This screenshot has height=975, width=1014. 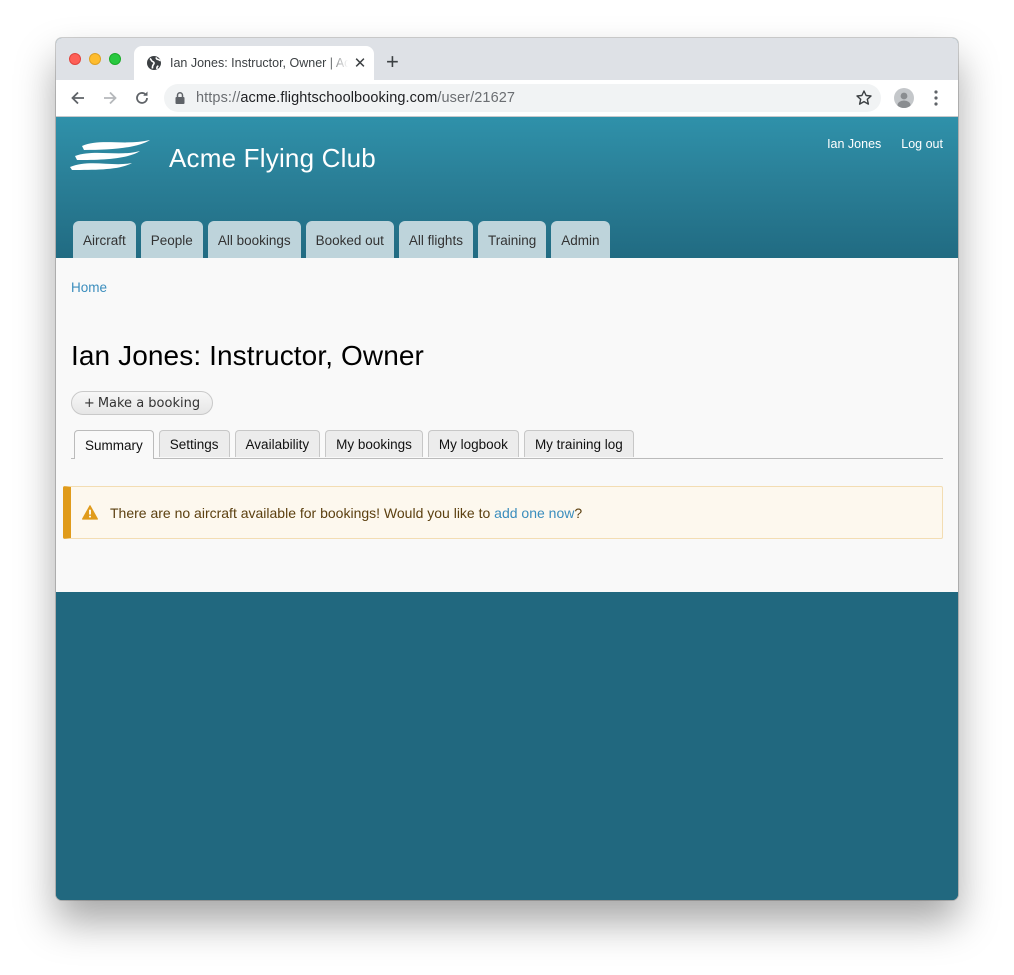 What do you see at coordinates (247, 355) in the screenshot?
I see `page-title: Ian Jones: Instructor, Owner` at bounding box center [247, 355].